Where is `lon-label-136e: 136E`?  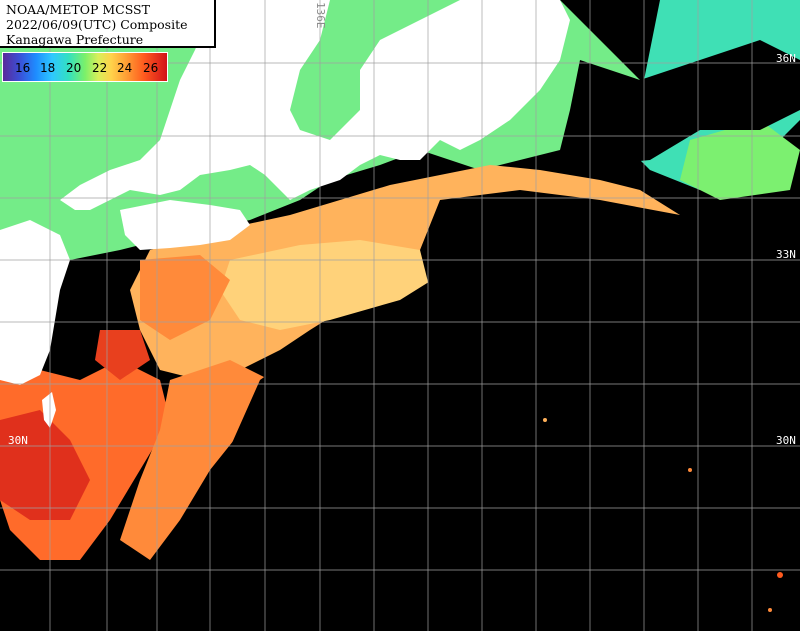 lon-label-136e: 136E is located at coordinates (320, 15).